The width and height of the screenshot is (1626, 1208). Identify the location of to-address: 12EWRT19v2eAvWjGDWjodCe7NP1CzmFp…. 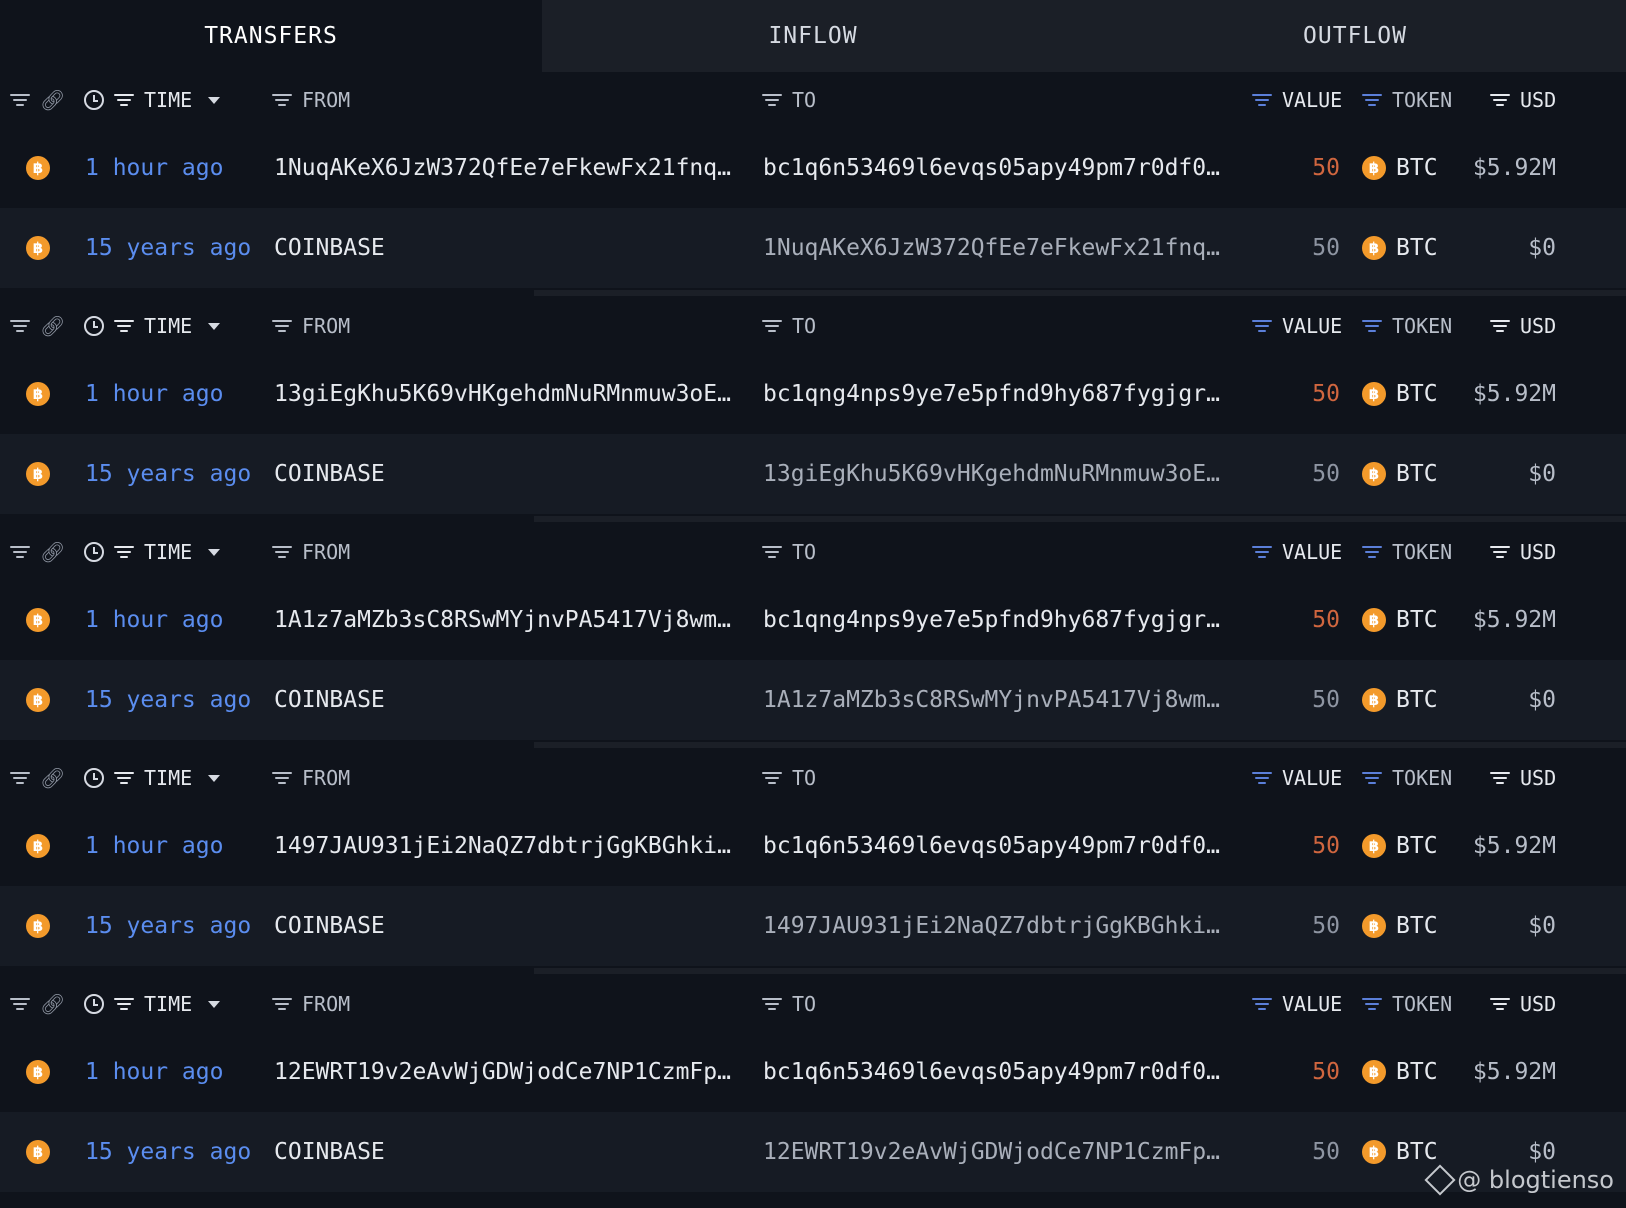
(991, 1152).